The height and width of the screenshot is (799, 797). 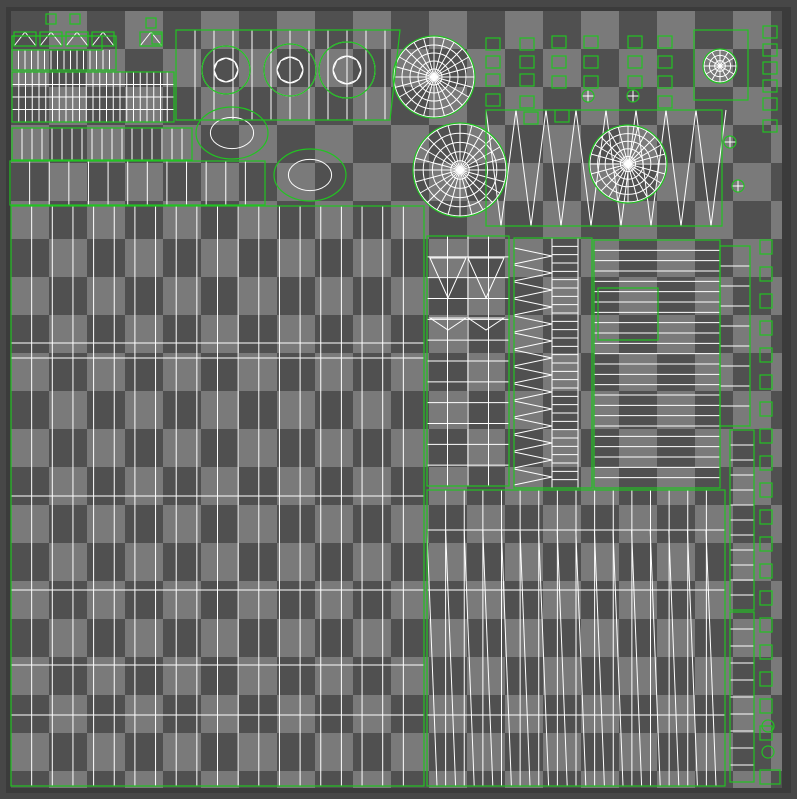 I want to click on radial-disc-center, so click(x=460, y=170).